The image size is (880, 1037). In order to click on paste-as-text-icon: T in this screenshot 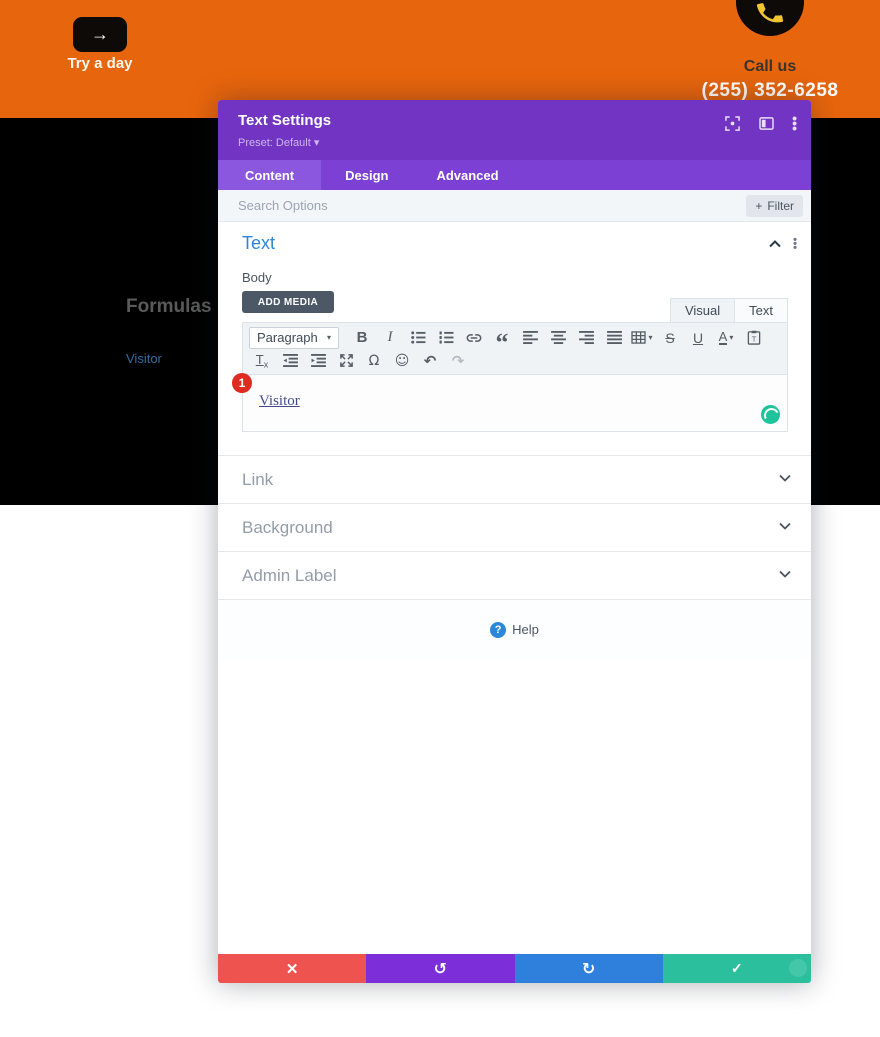, I will do `click(754, 338)`.